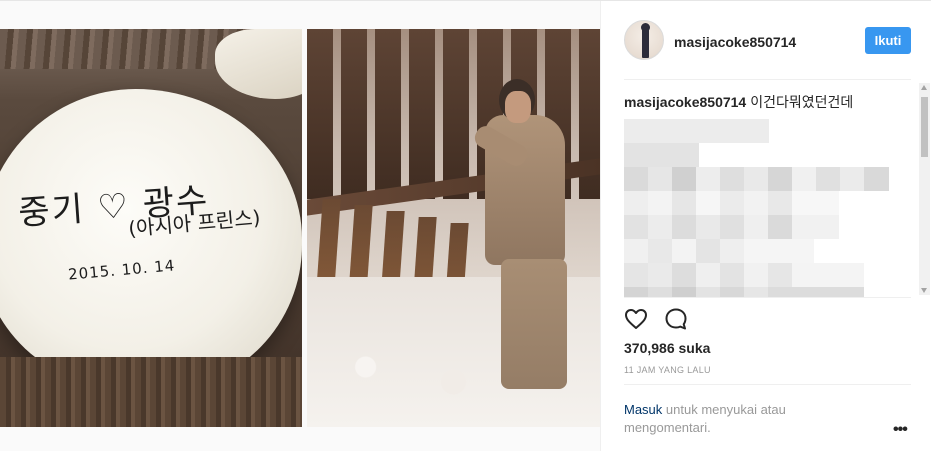 The width and height of the screenshot is (931, 451). Describe the element at coordinates (667, 370) in the screenshot. I see `post-timestamp: 11 JAM YANG LALU` at that location.